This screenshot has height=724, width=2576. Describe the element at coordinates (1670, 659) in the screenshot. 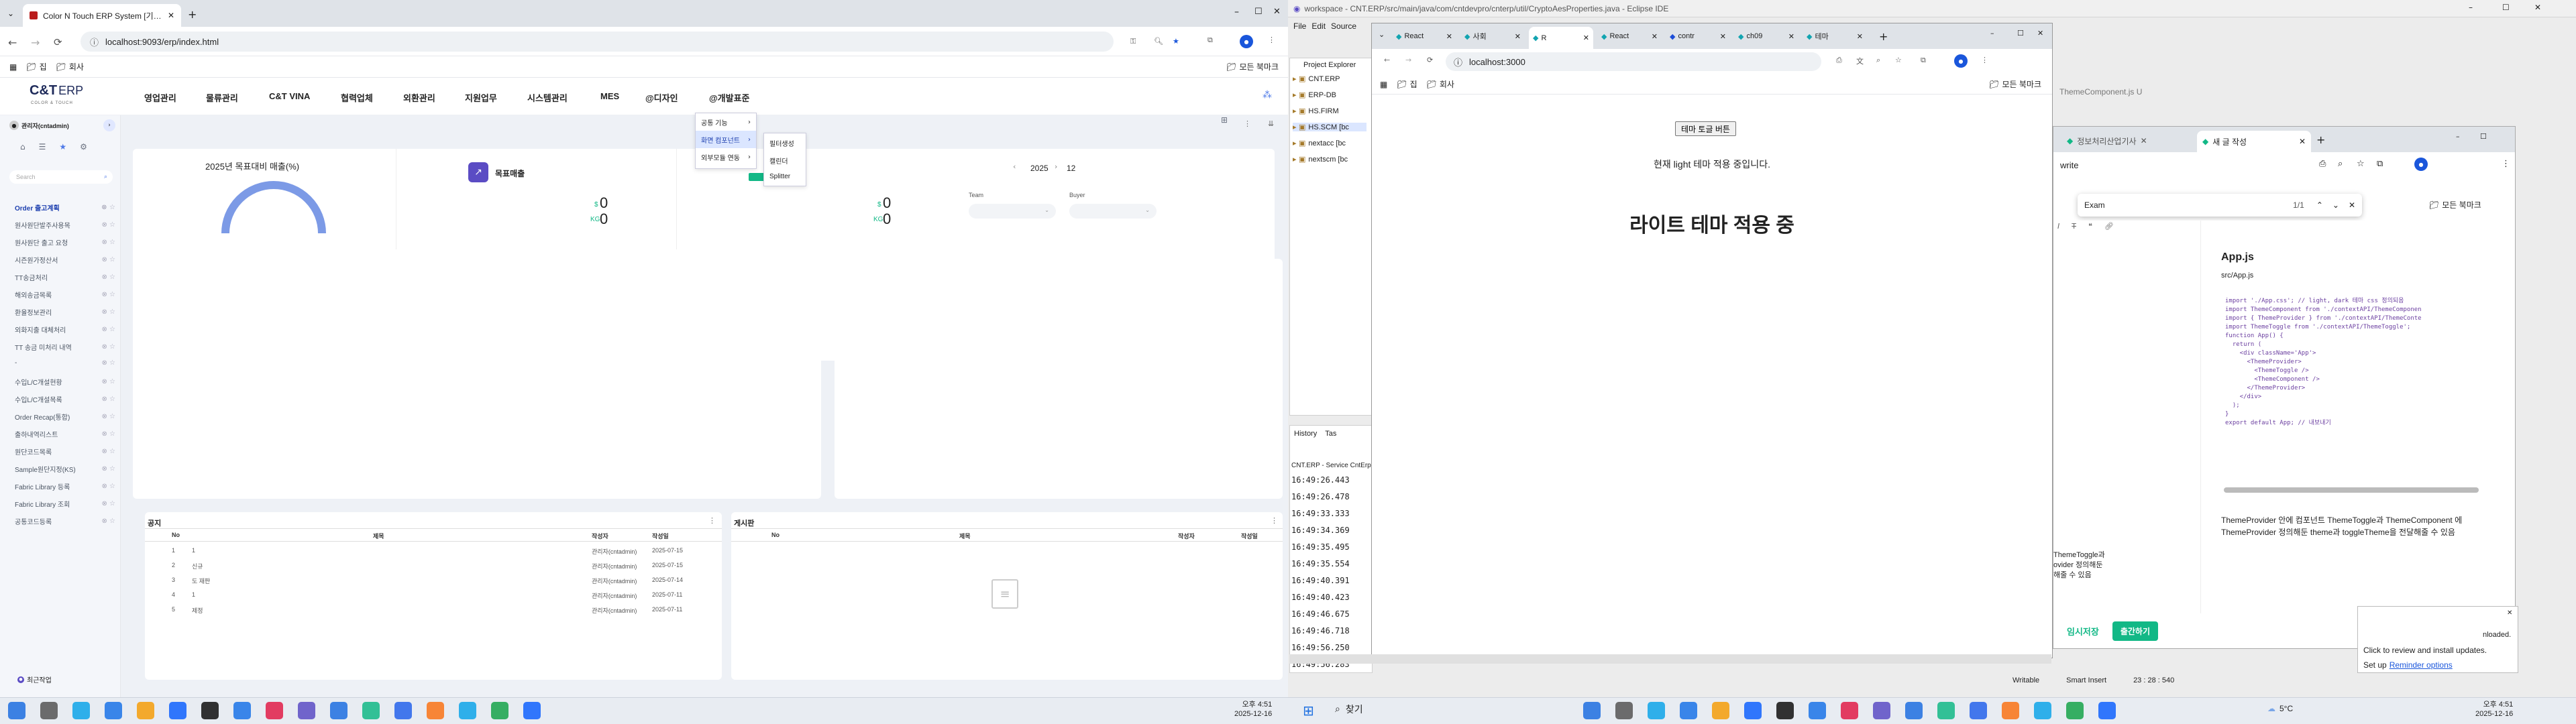

I see `horizontal-scrollbar` at that location.